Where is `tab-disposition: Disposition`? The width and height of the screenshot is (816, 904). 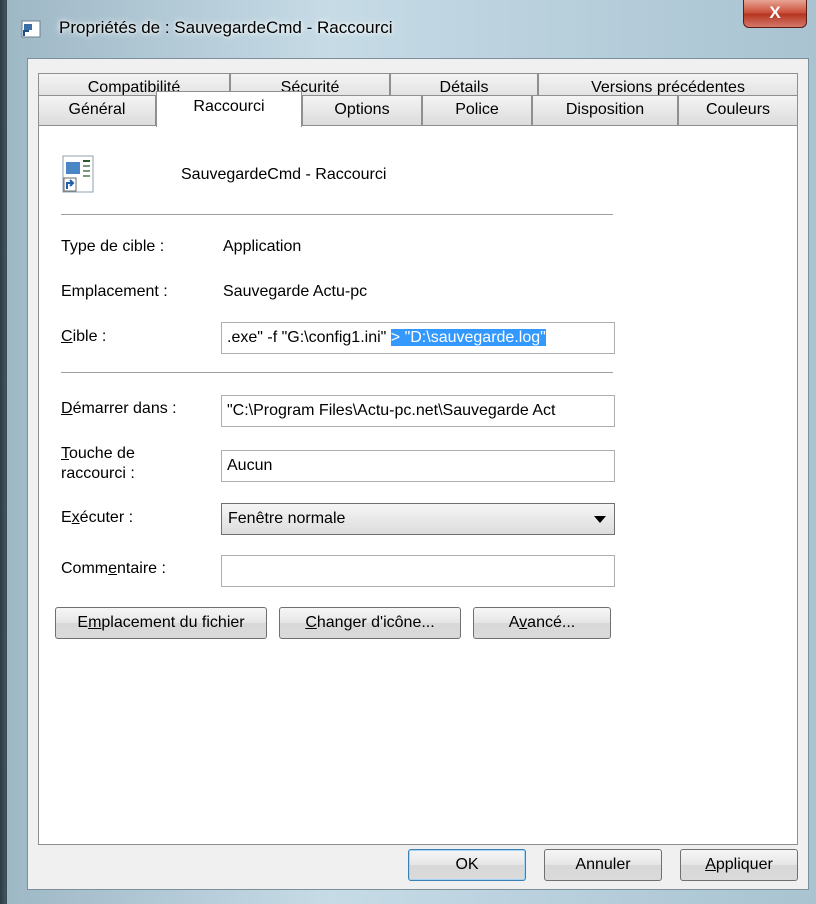 tab-disposition: Disposition is located at coordinates (605, 110).